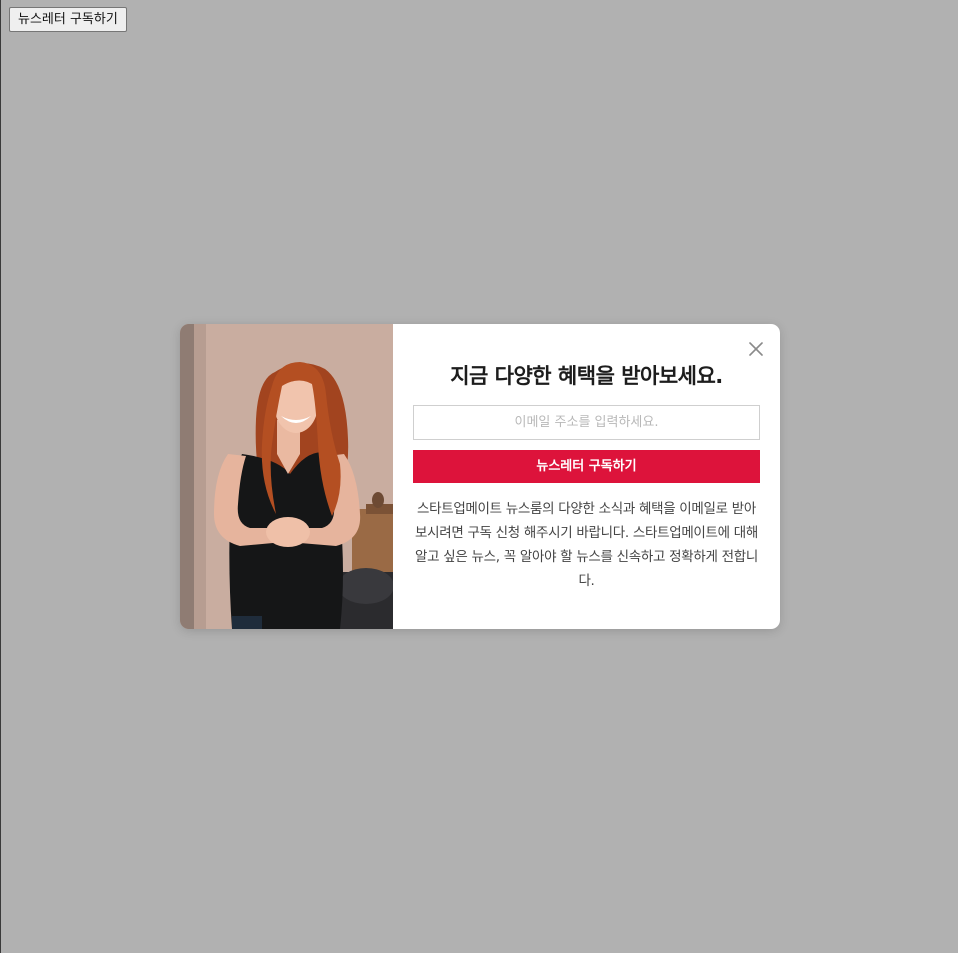  Describe the element at coordinates (68, 19) in the screenshot. I see `open-newsletter-button: 뉴스레터 구독하기` at that location.